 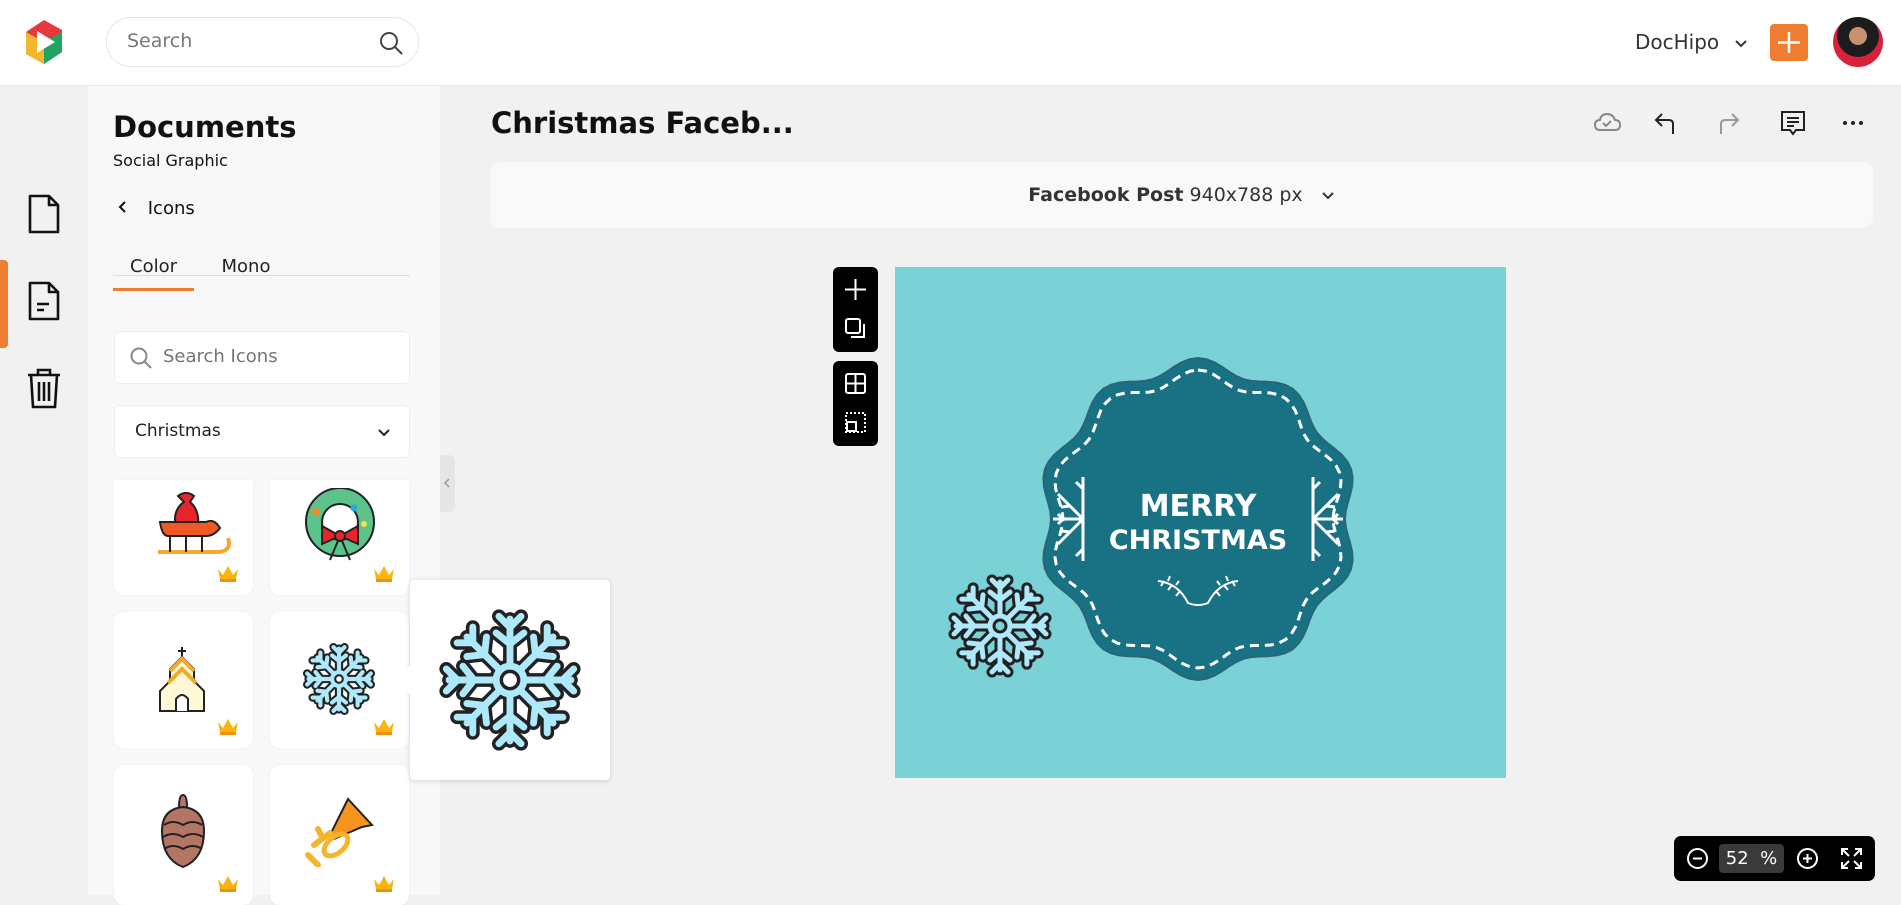 I want to click on layout-tools, so click(x=855, y=403).